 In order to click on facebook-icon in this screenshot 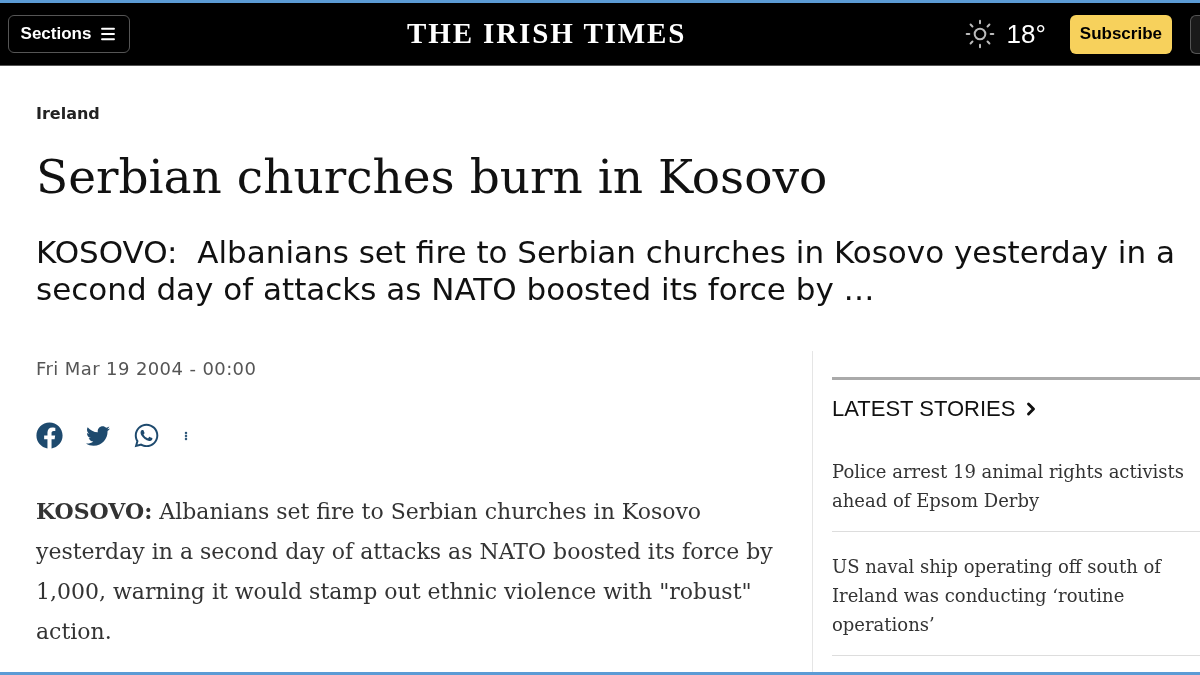, I will do `click(49, 435)`.